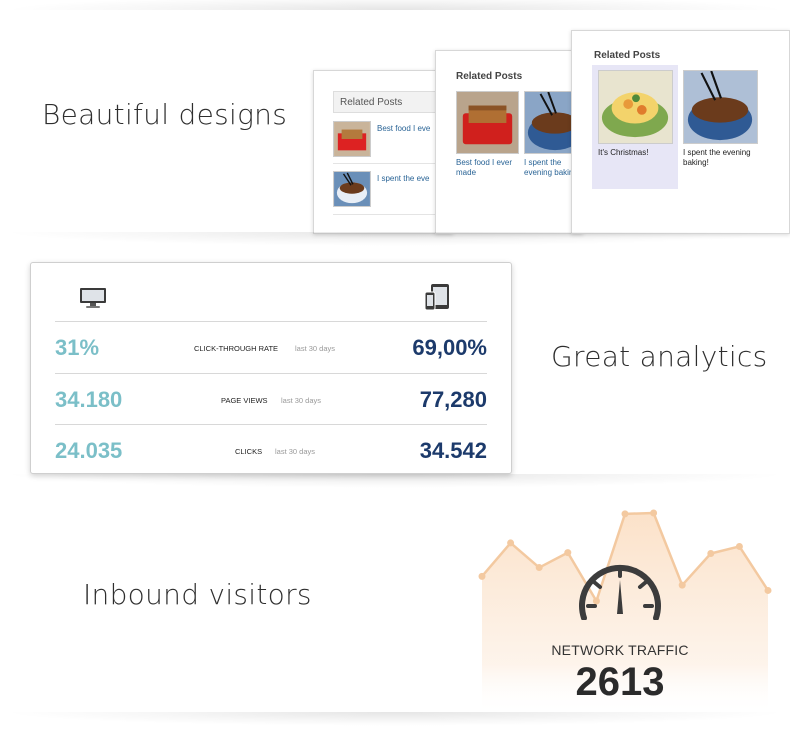 This screenshot has width=790, height=755. What do you see at coordinates (165, 114) in the screenshot?
I see `designs-headline: Beautiful designs` at bounding box center [165, 114].